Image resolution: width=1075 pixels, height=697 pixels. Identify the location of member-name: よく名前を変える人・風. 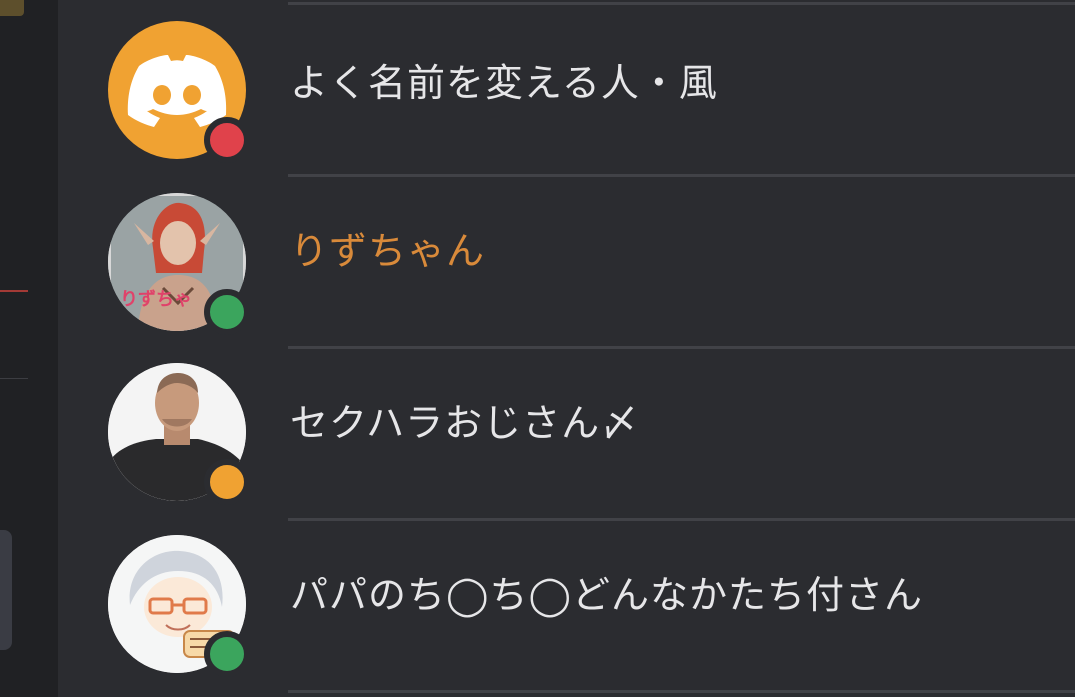
(504, 83).